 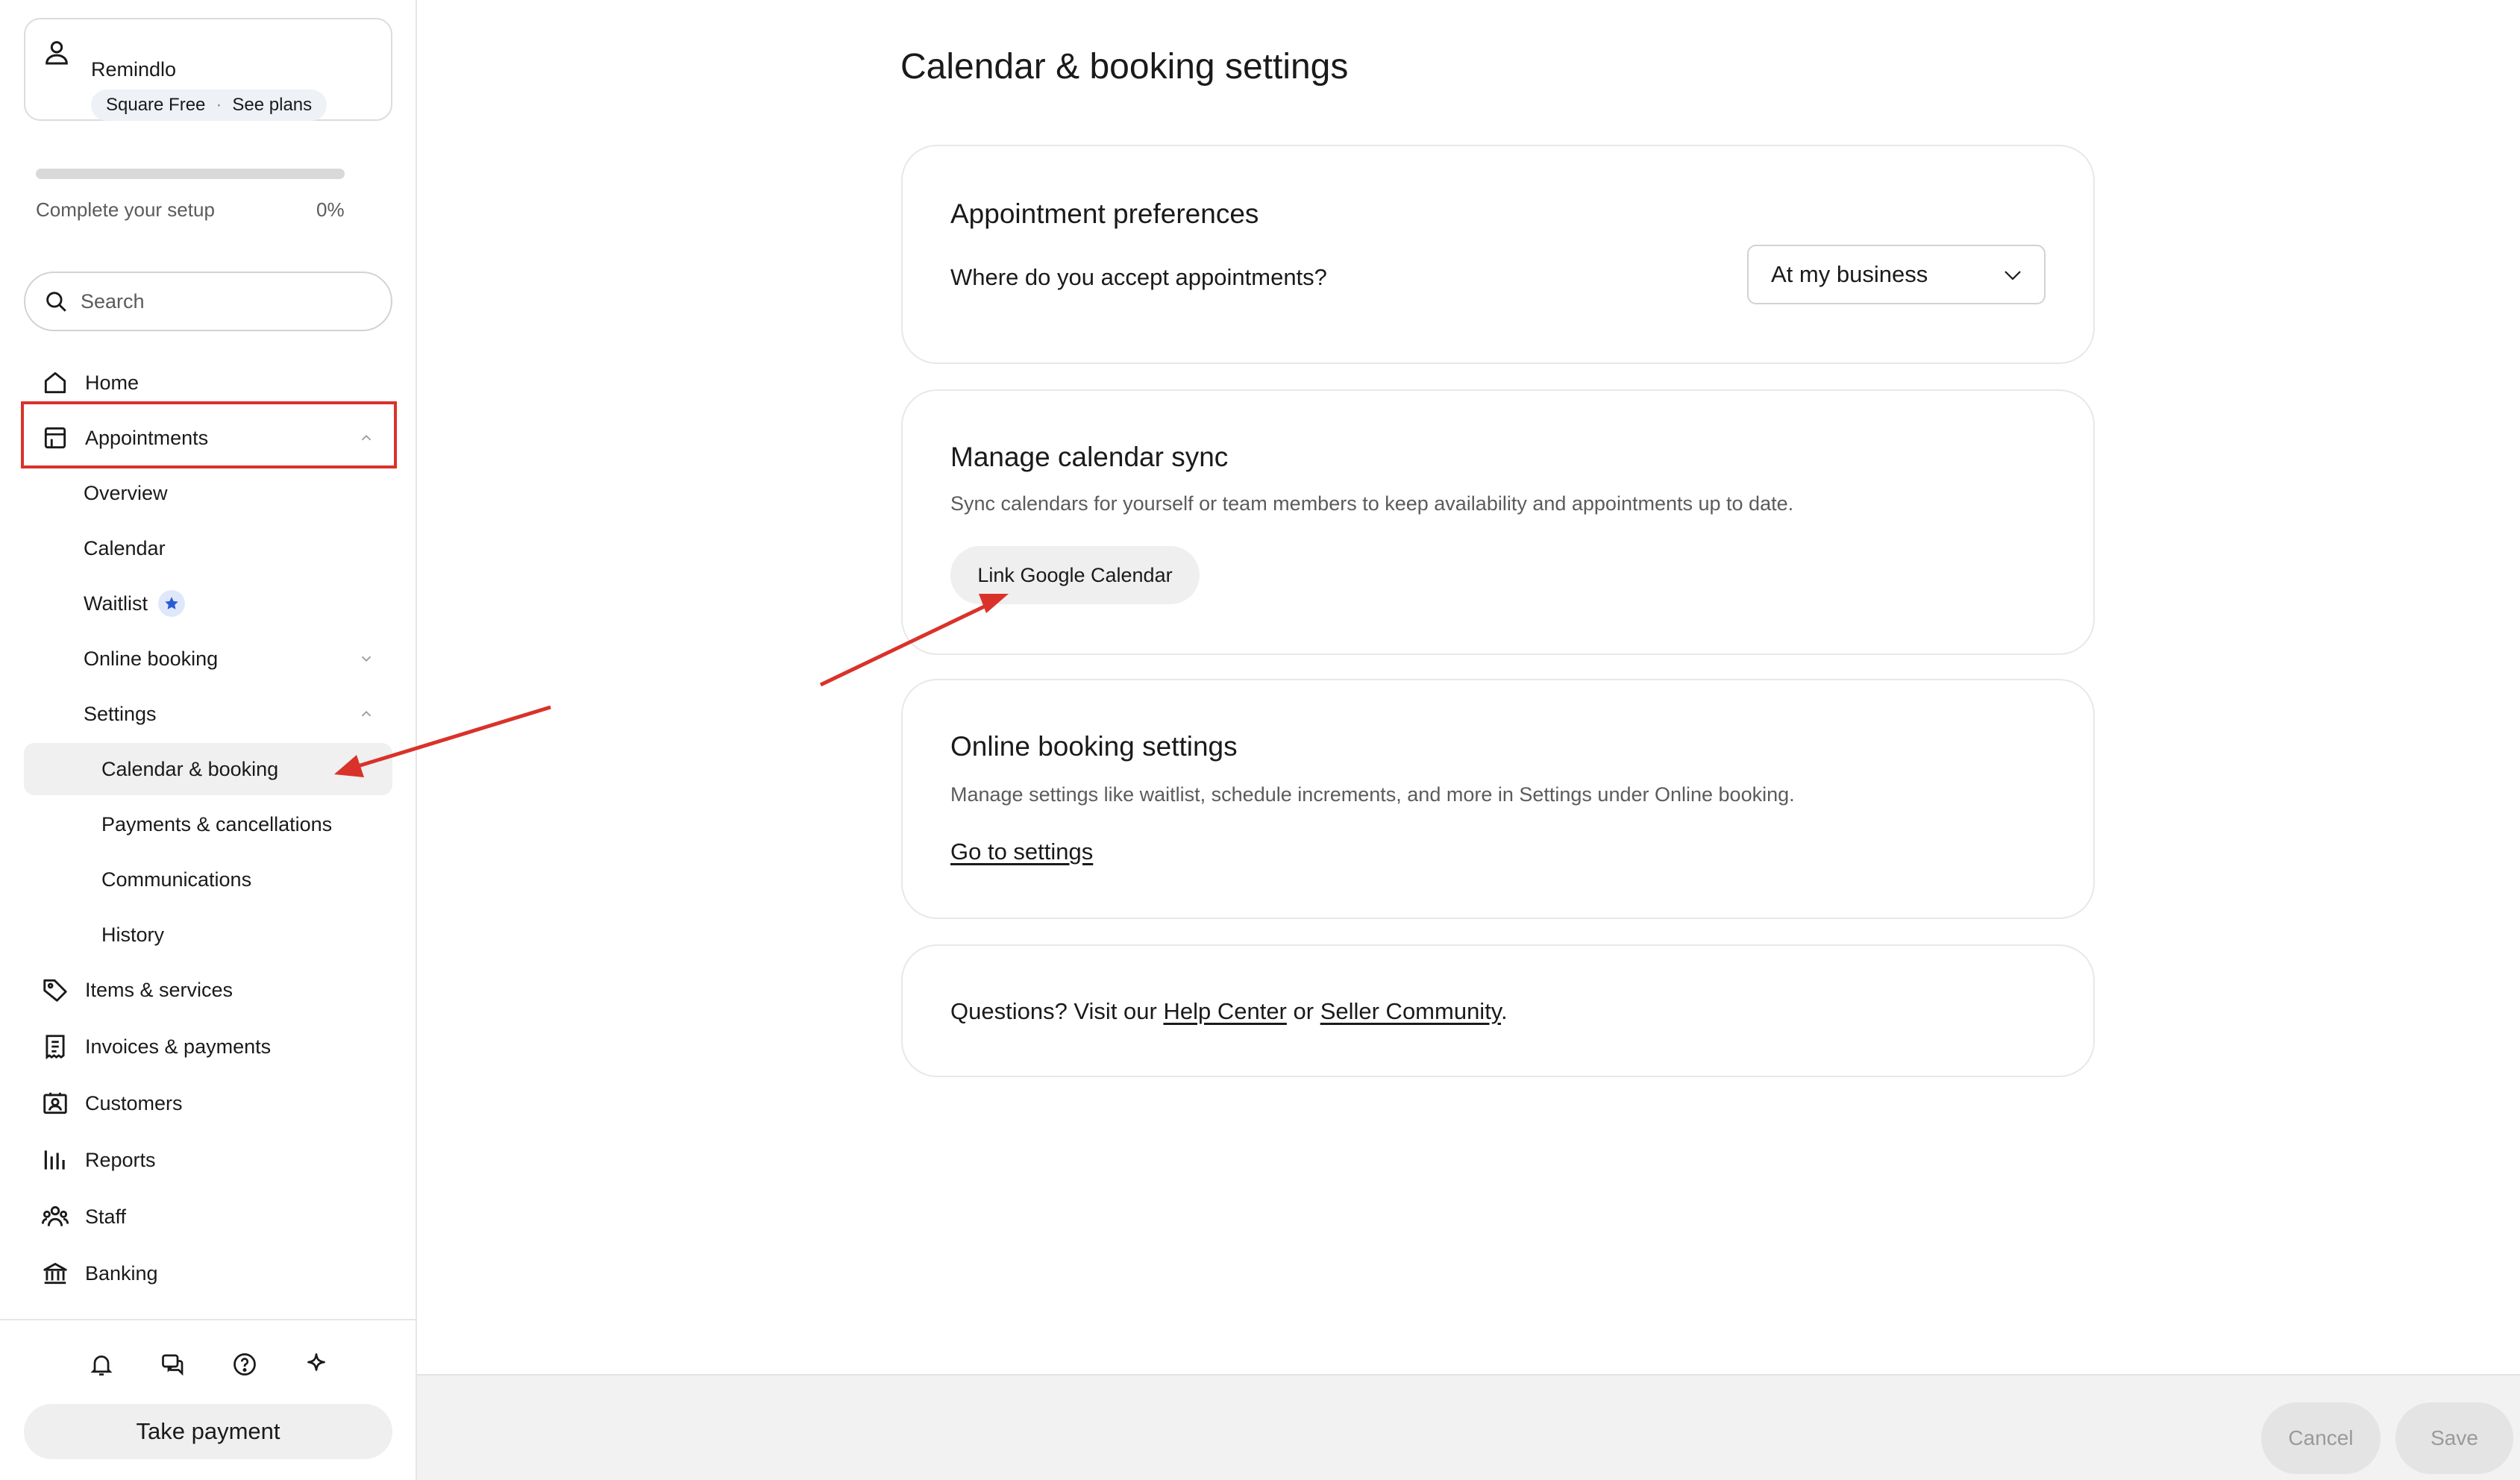 I want to click on nav-calendar-booking: Calendar & booking, so click(x=208, y=769).